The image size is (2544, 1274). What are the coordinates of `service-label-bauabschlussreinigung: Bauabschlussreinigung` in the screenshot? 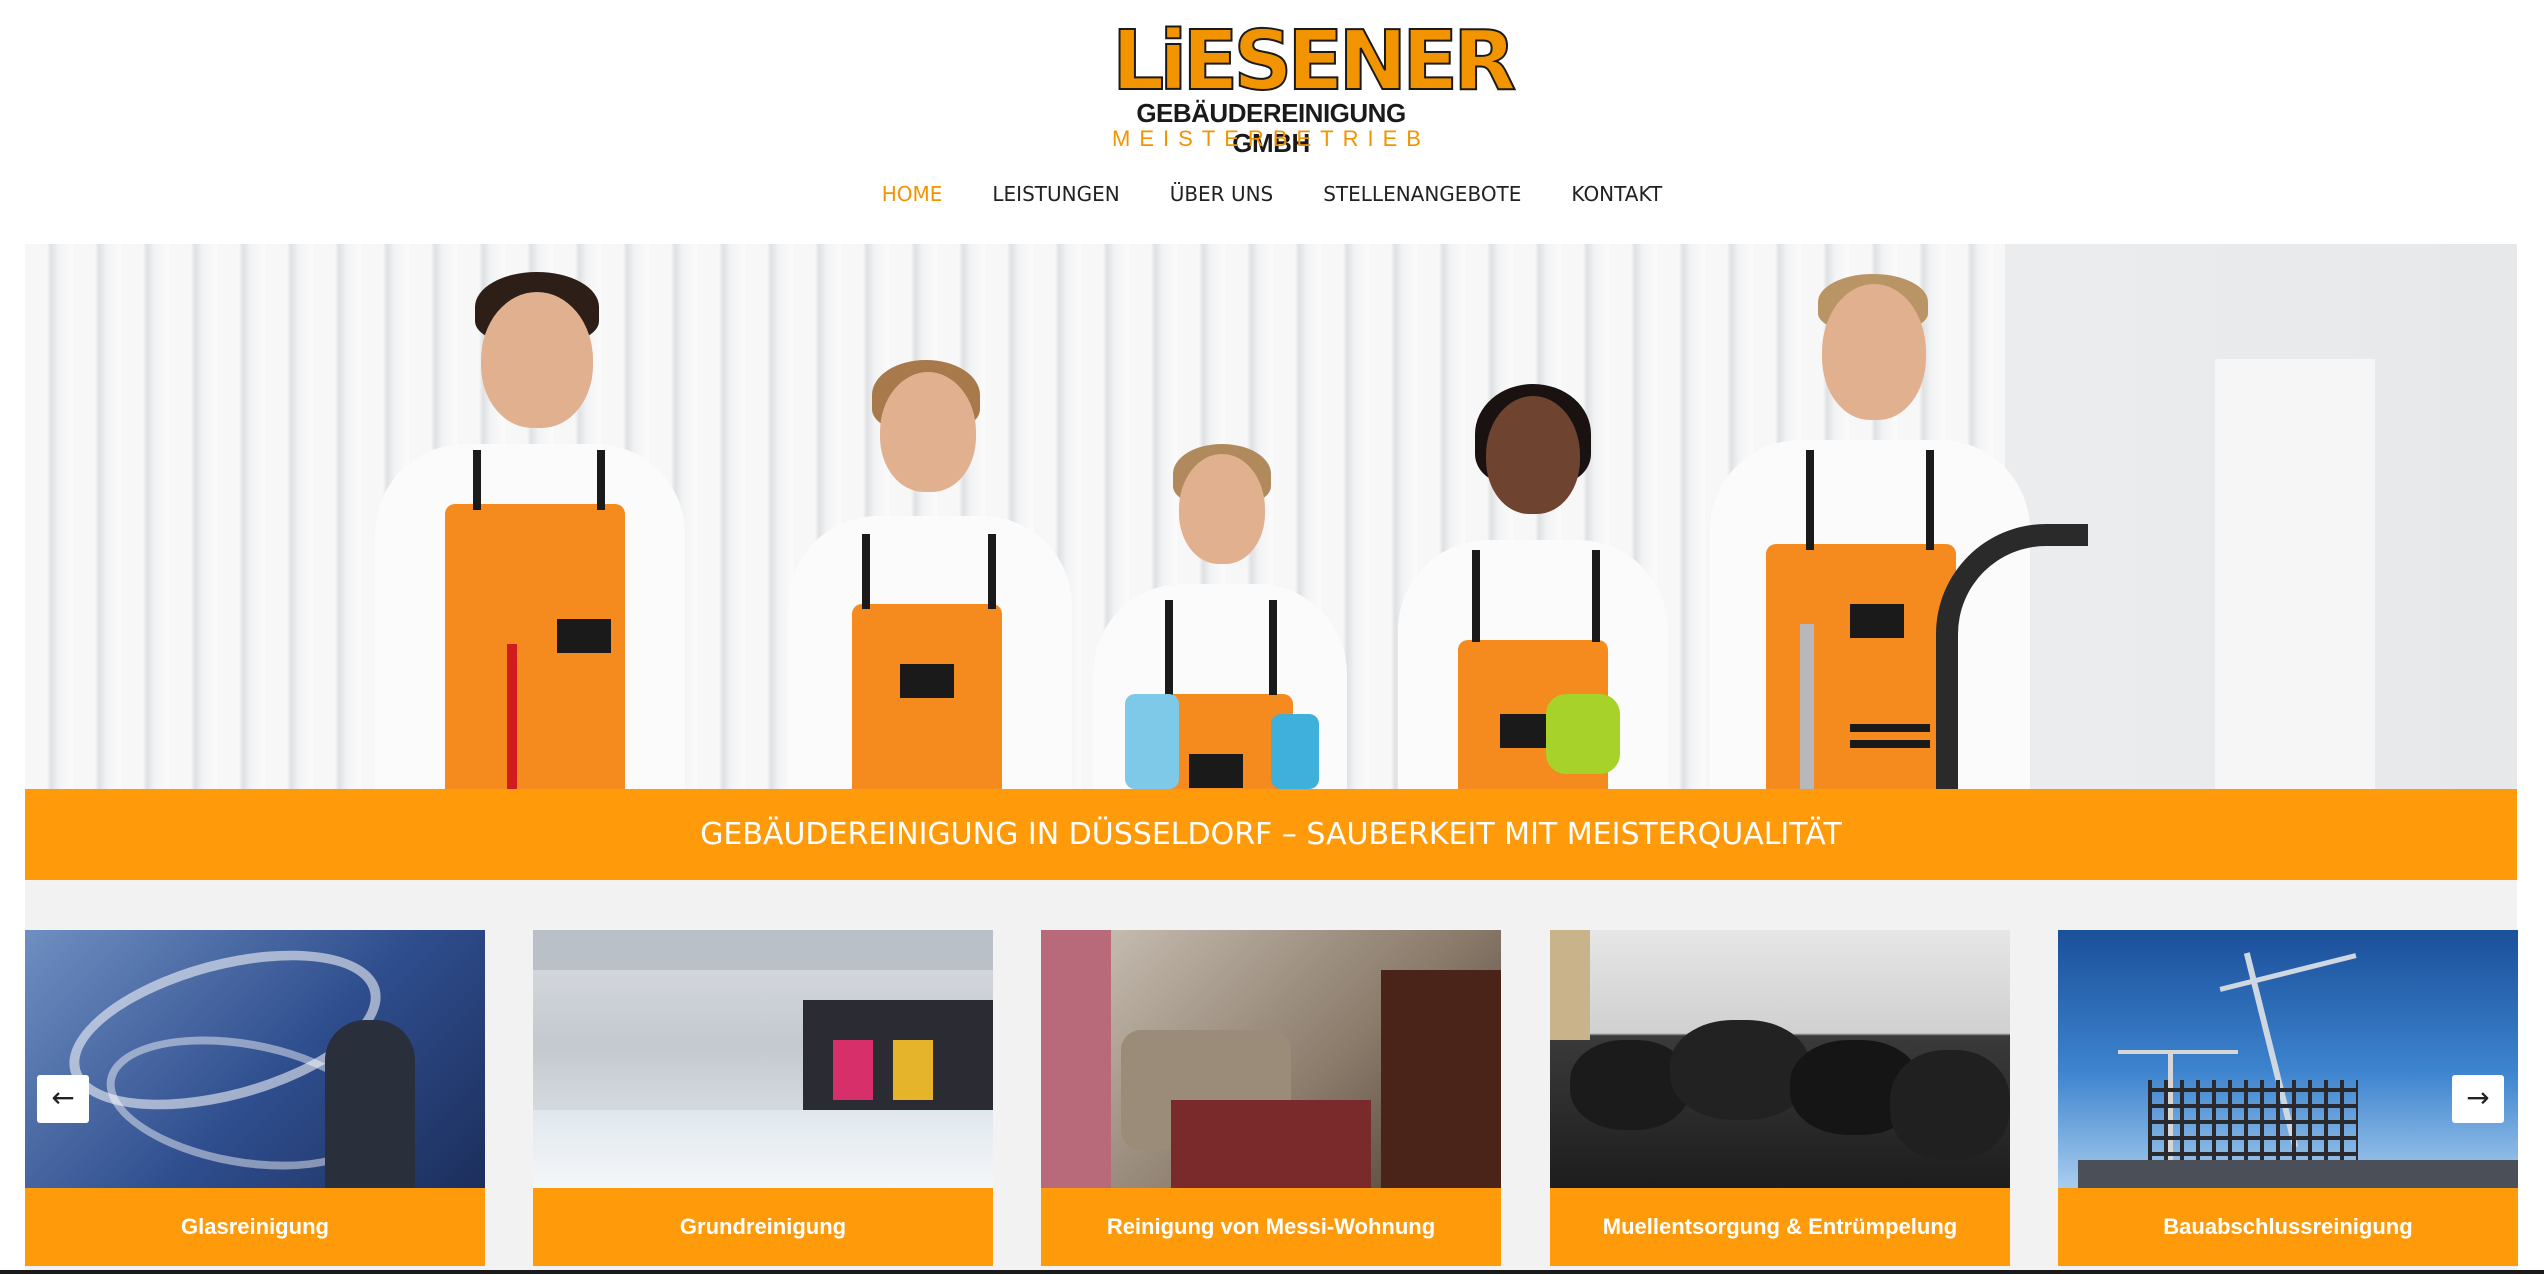 It's located at (2288, 1227).